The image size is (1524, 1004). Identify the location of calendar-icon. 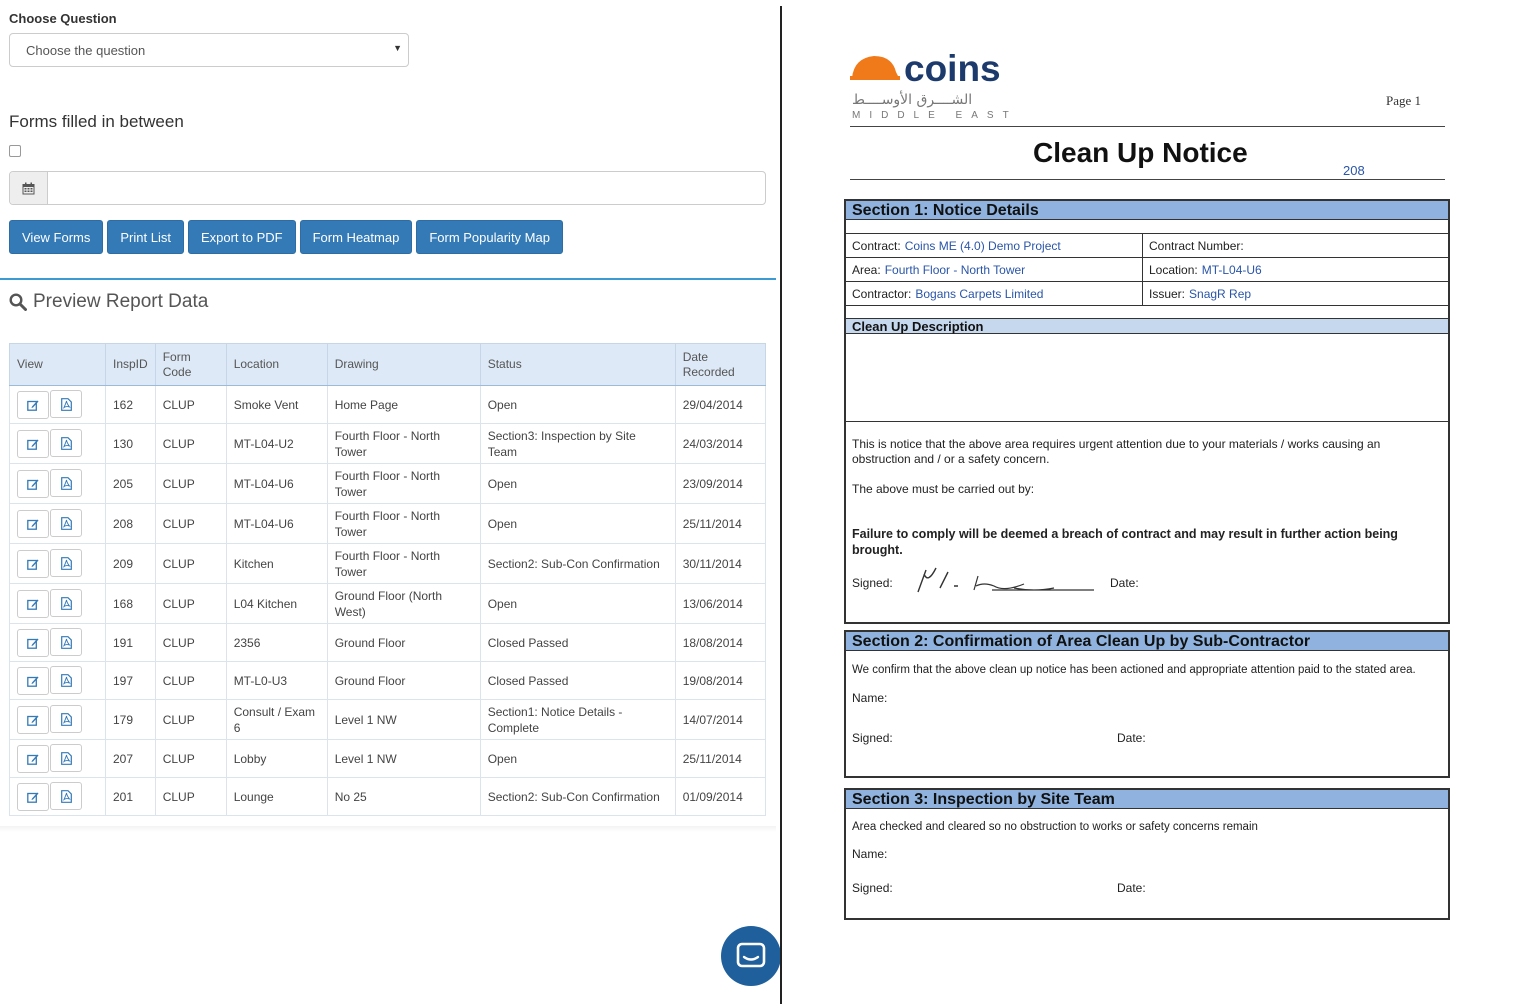
(29, 188).